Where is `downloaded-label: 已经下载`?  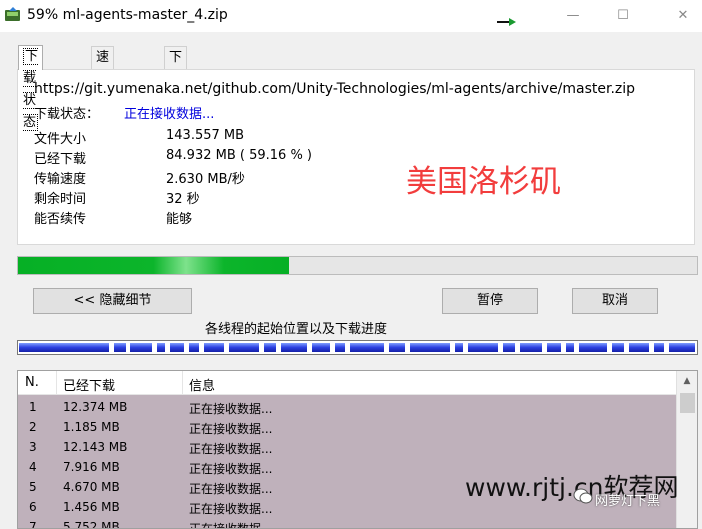 downloaded-label: 已经下载 is located at coordinates (60, 159).